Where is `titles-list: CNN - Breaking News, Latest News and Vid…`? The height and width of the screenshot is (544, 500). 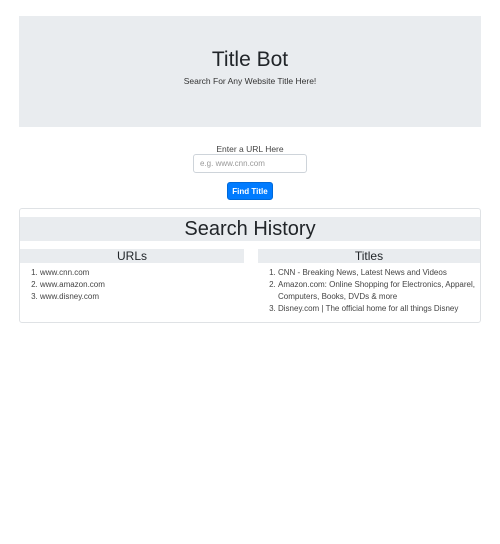 titles-list: CNN - Breaking News, Latest News and Vid… is located at coordinates (369, 291).